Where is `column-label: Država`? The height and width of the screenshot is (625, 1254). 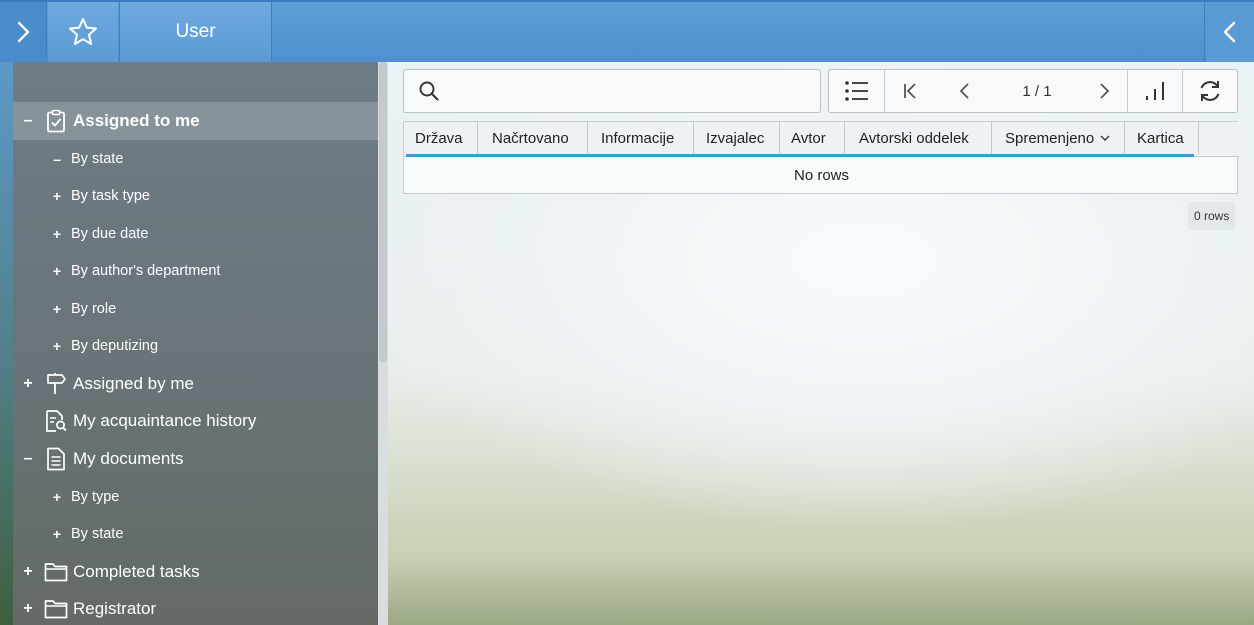 column-label: Država is located at coordinates (439, 138).